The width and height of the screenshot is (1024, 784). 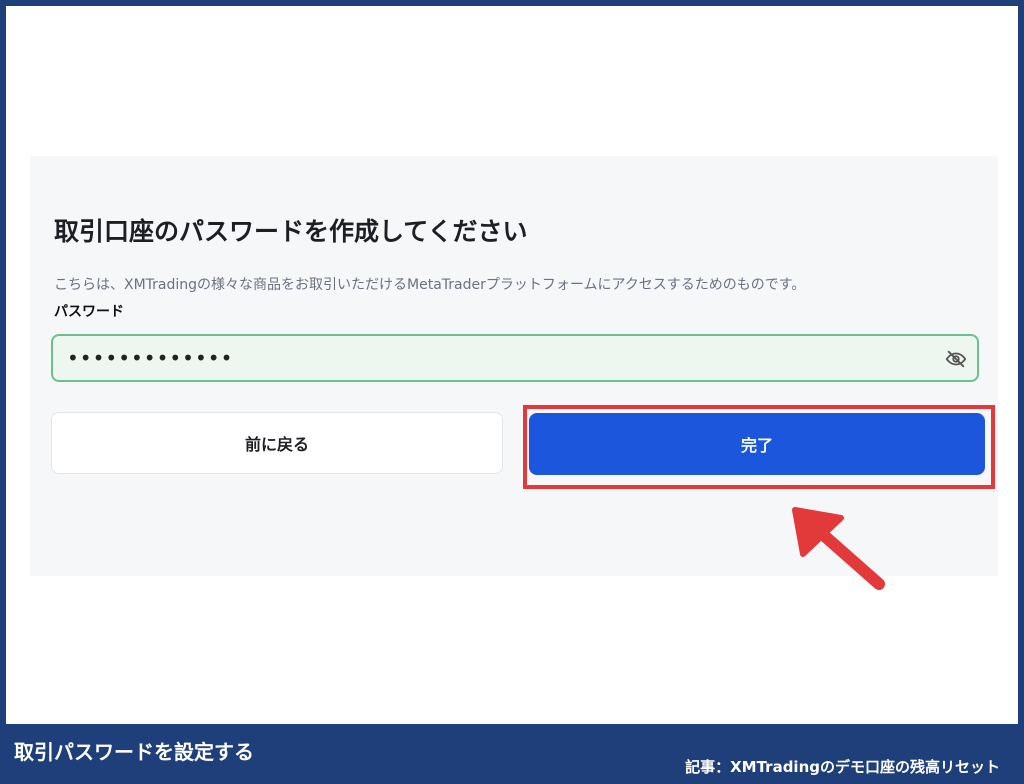 I want to click on password-field: •••••••••••••, so click(x=515, y=358).